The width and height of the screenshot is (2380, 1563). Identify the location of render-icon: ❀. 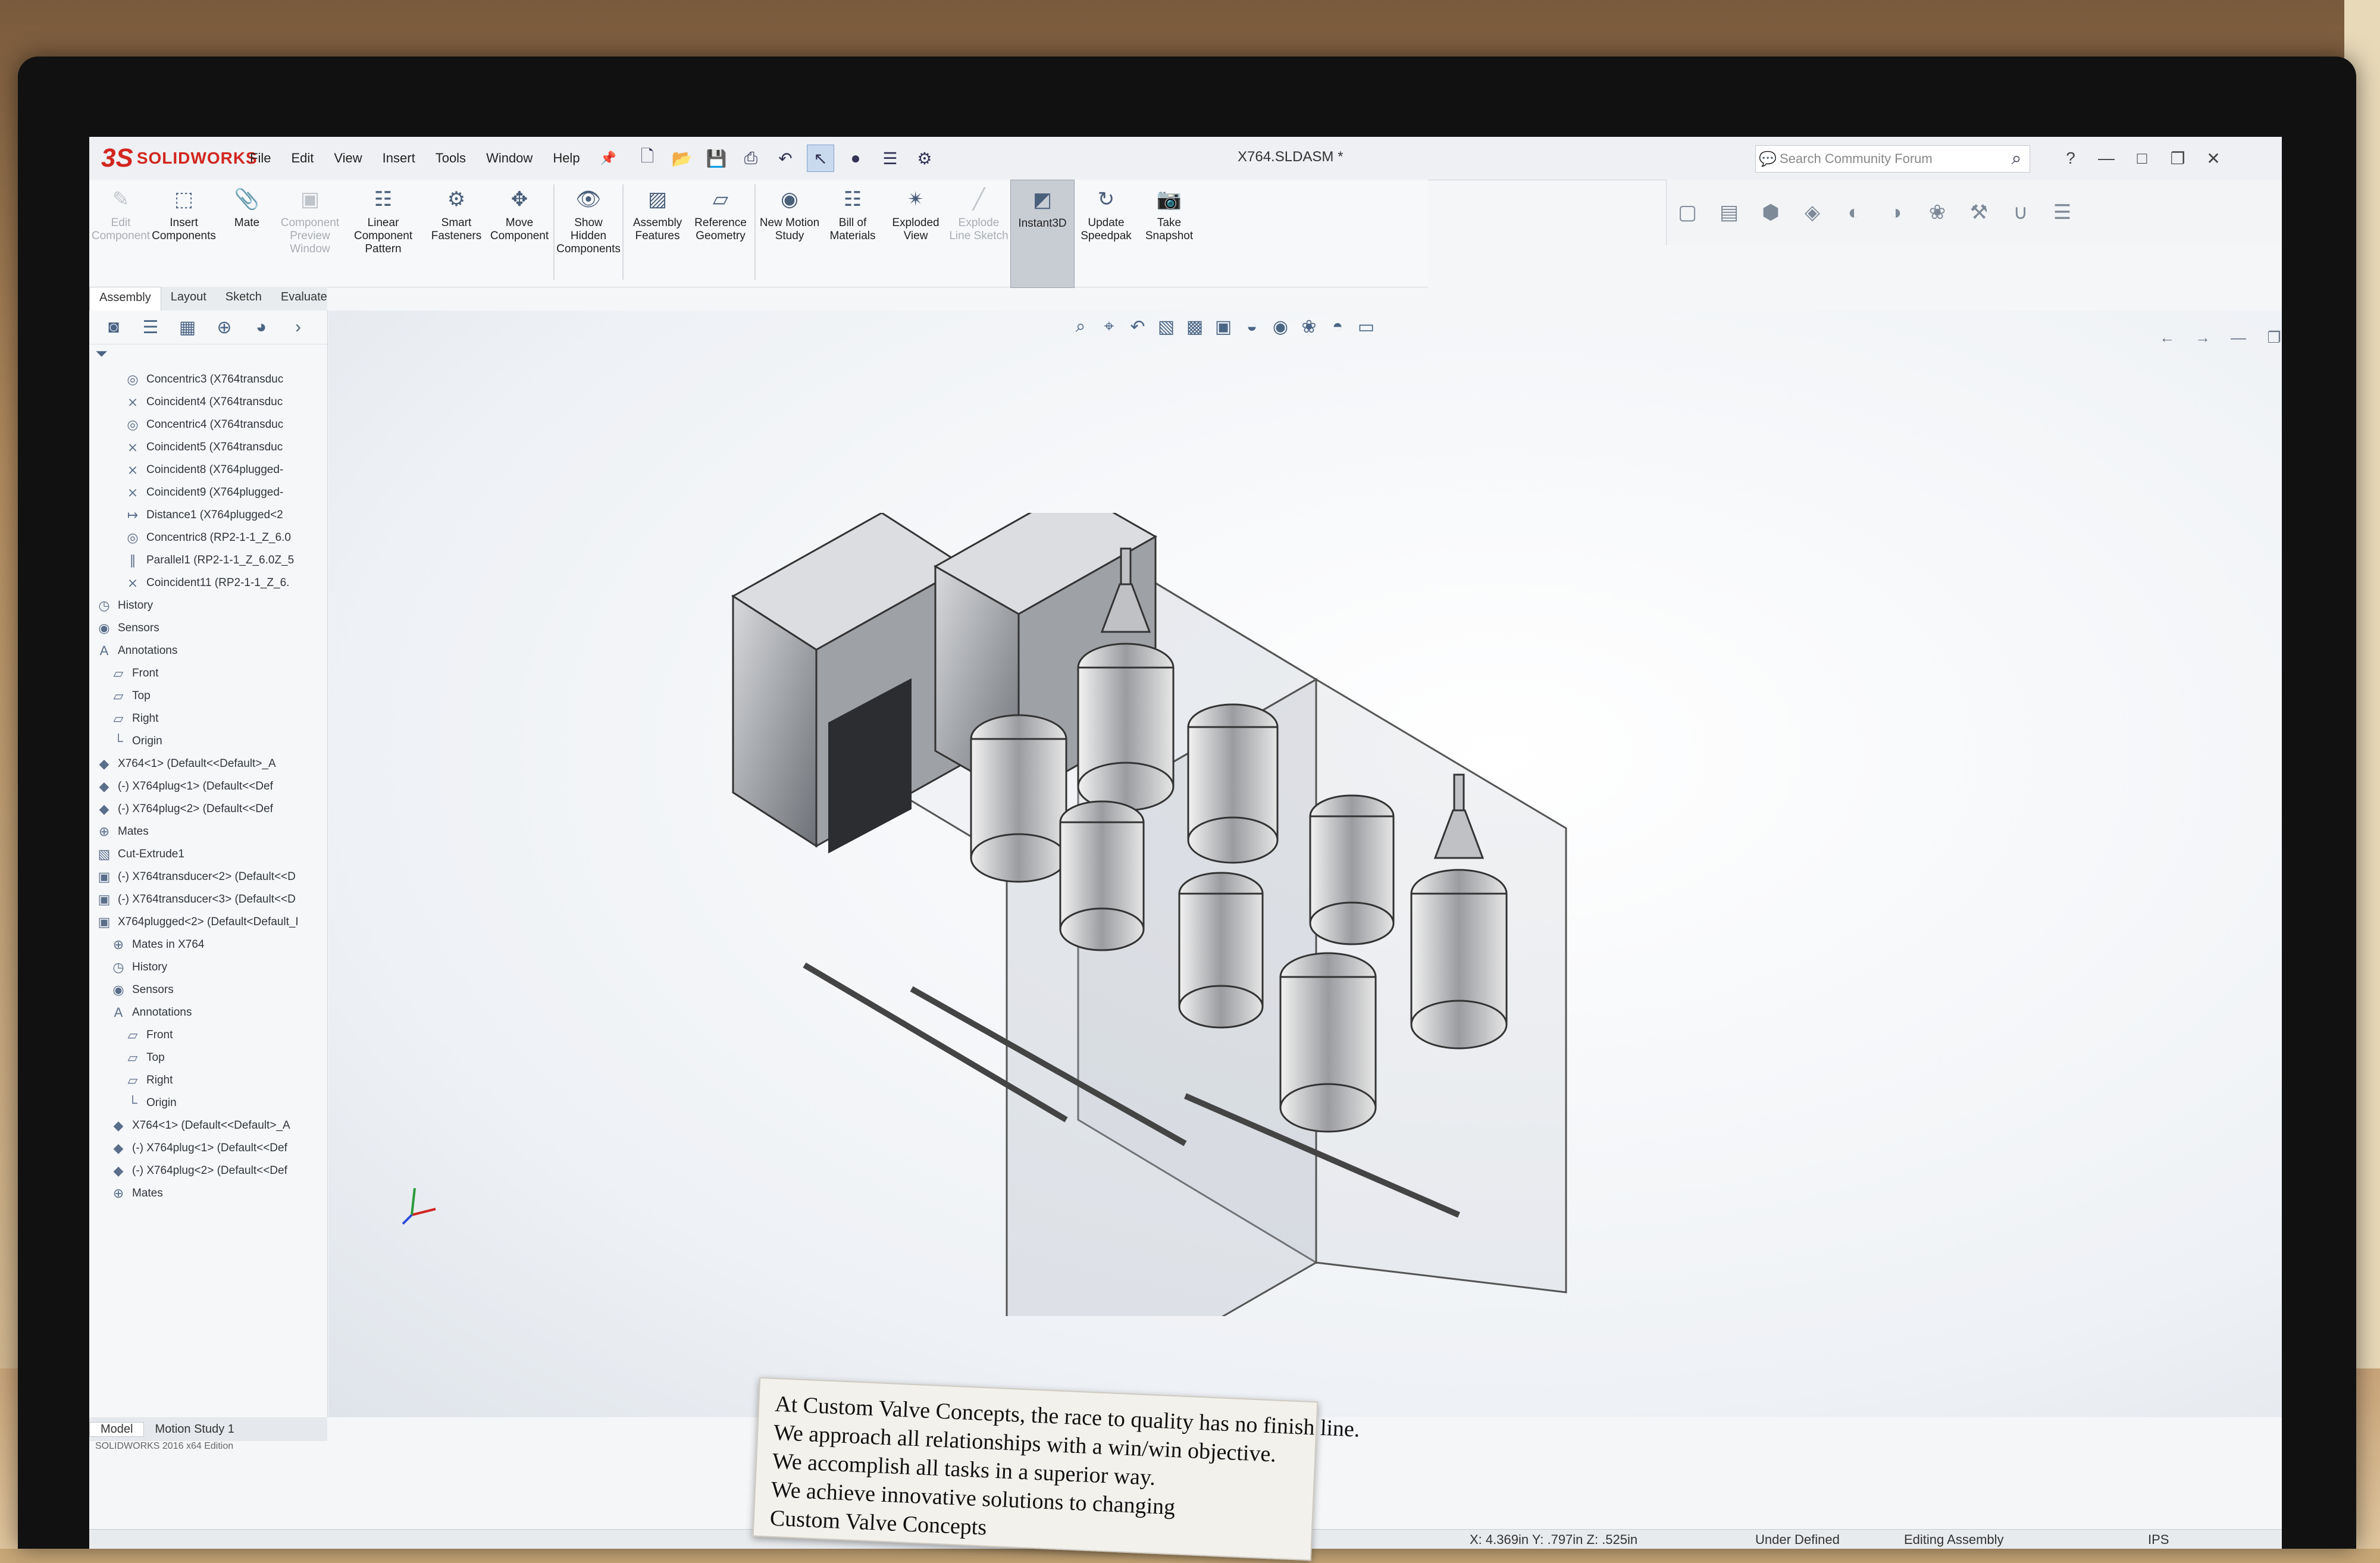
(1937, 213).